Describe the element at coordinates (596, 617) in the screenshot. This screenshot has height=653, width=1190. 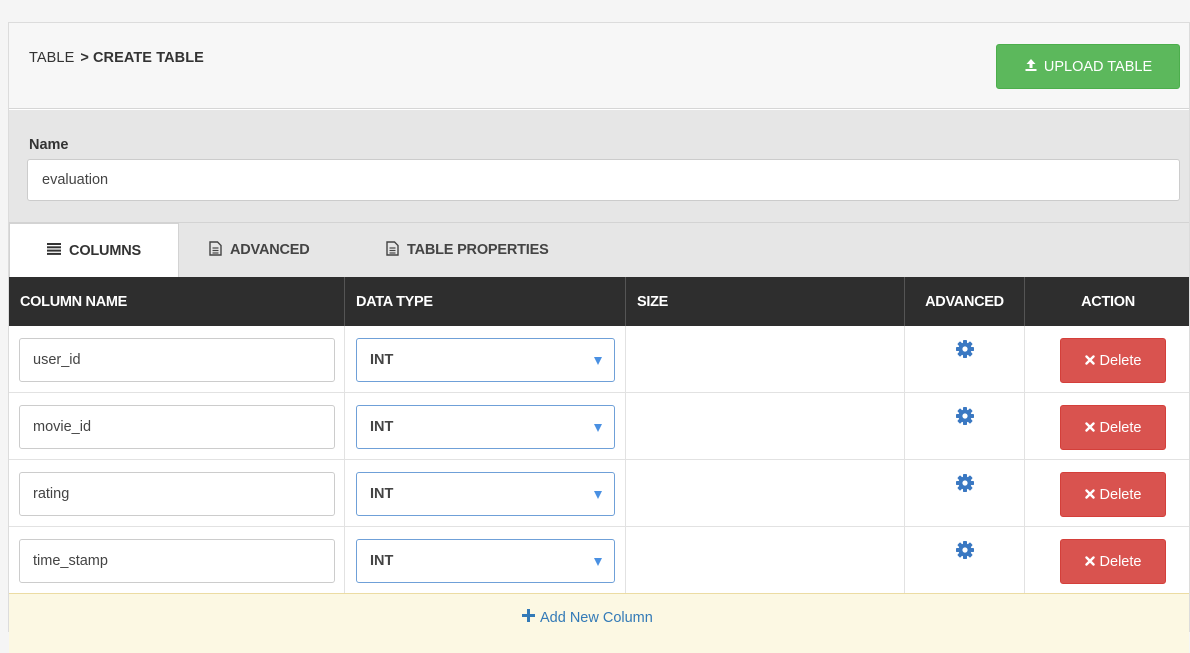
I see `add-new-column-label: Add New Column` at that location.